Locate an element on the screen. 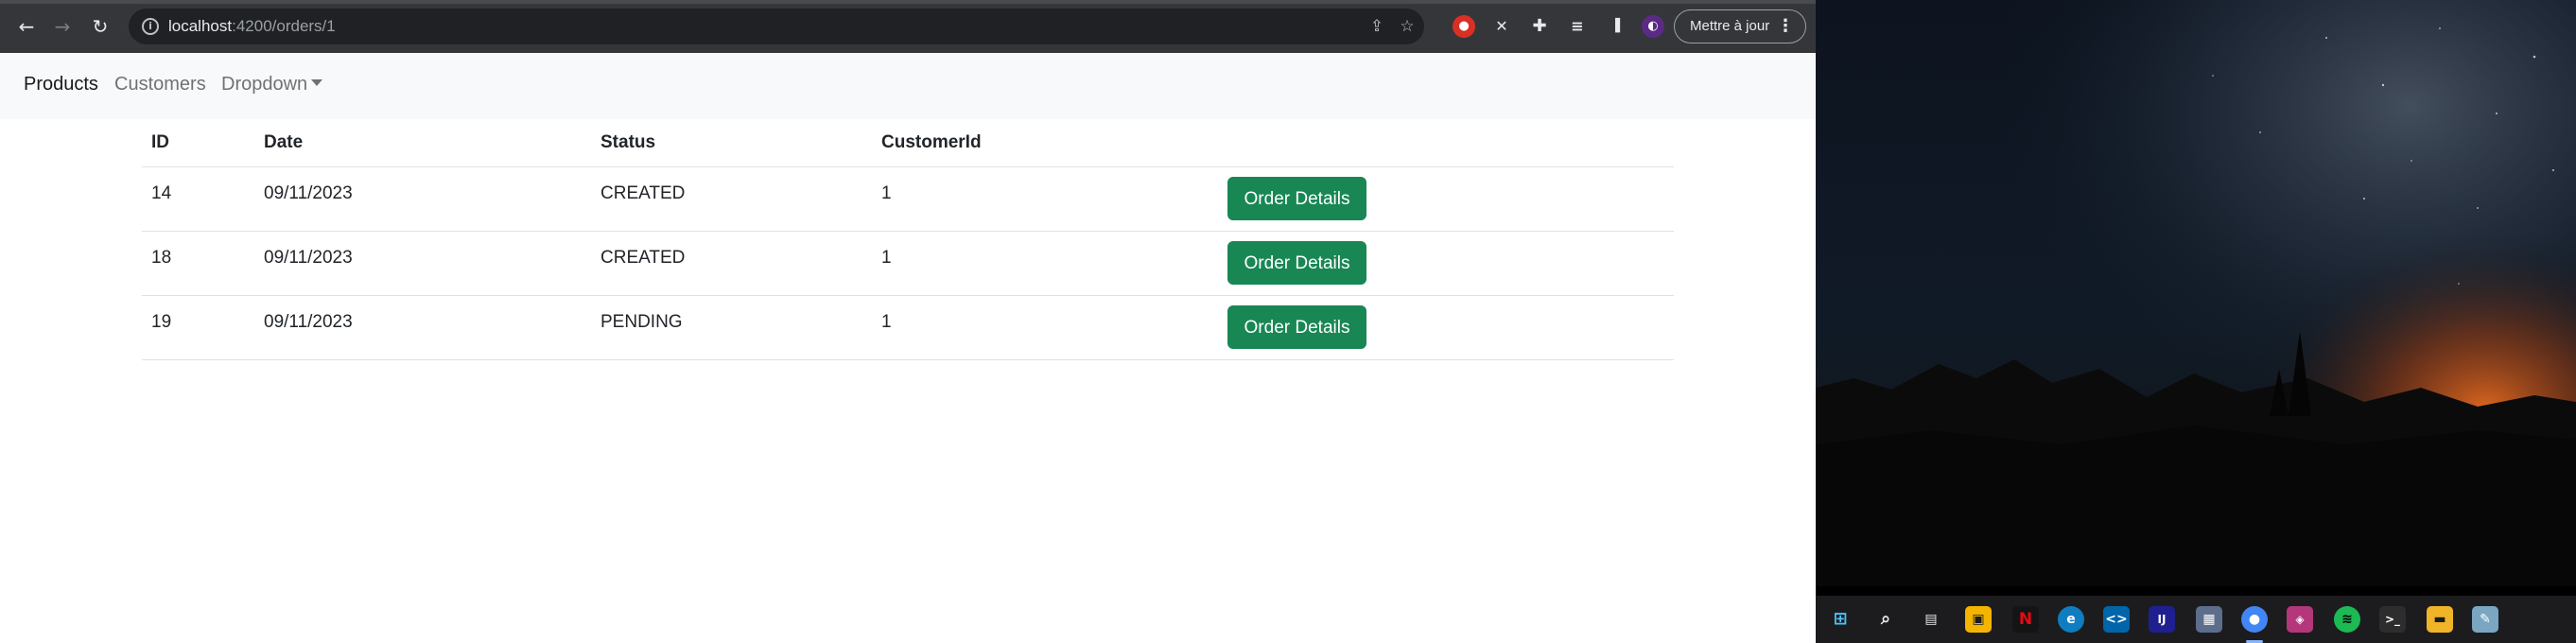  header-customer-id: CustomerId is located at coordinates (1045, 143).